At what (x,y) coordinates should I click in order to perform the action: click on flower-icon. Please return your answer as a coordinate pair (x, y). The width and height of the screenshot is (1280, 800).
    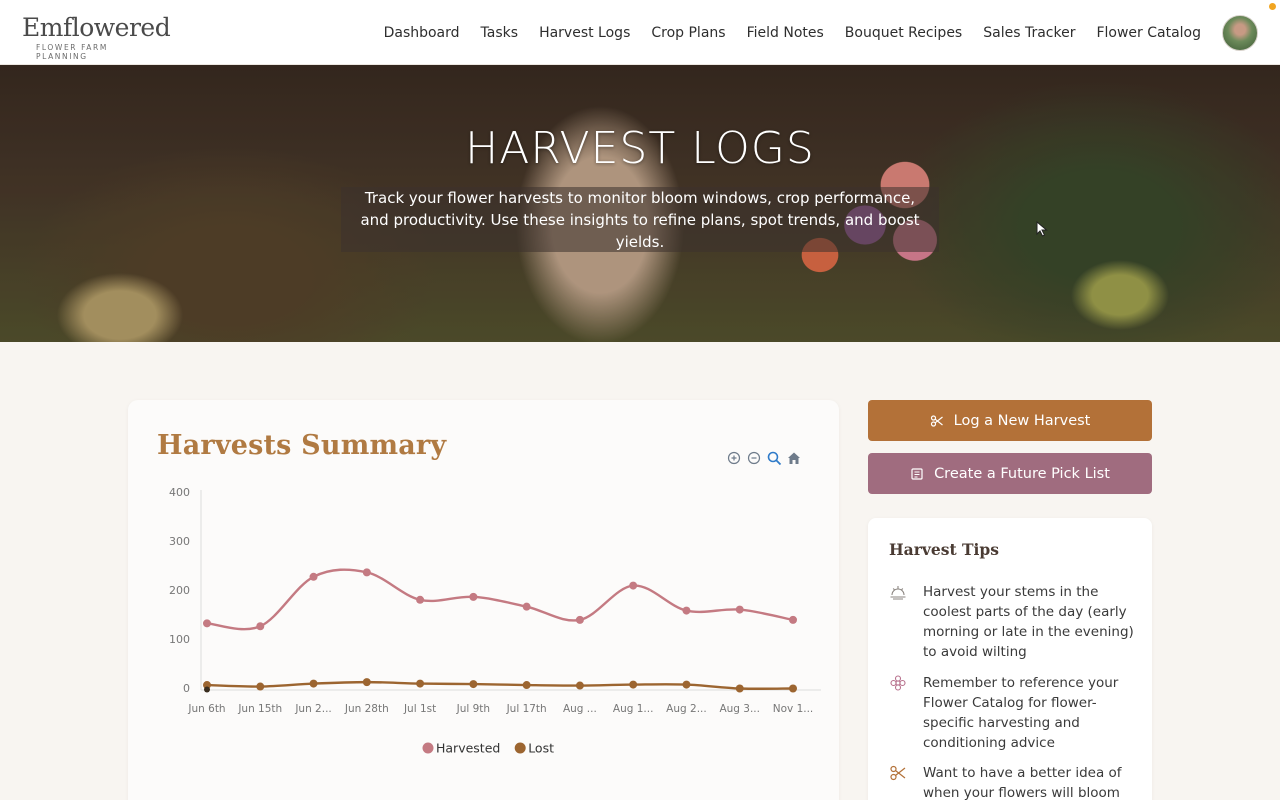
    Looking at the image, I should click on (898, 683).